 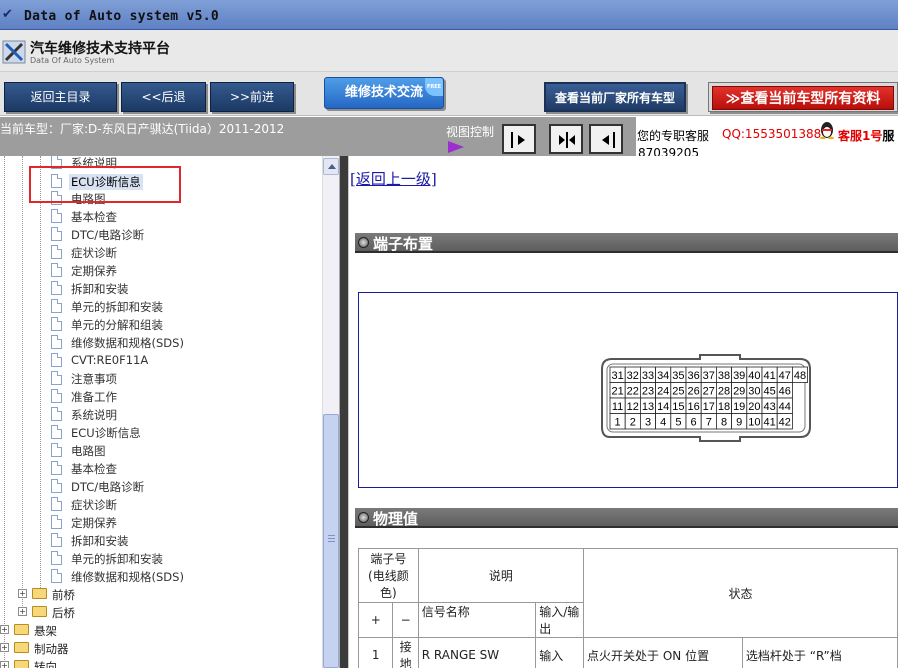 What do you see at coordinates (663, 423) in the screenshot?
I see `connector-pin-label: 4` at bounding box center [663, 423].